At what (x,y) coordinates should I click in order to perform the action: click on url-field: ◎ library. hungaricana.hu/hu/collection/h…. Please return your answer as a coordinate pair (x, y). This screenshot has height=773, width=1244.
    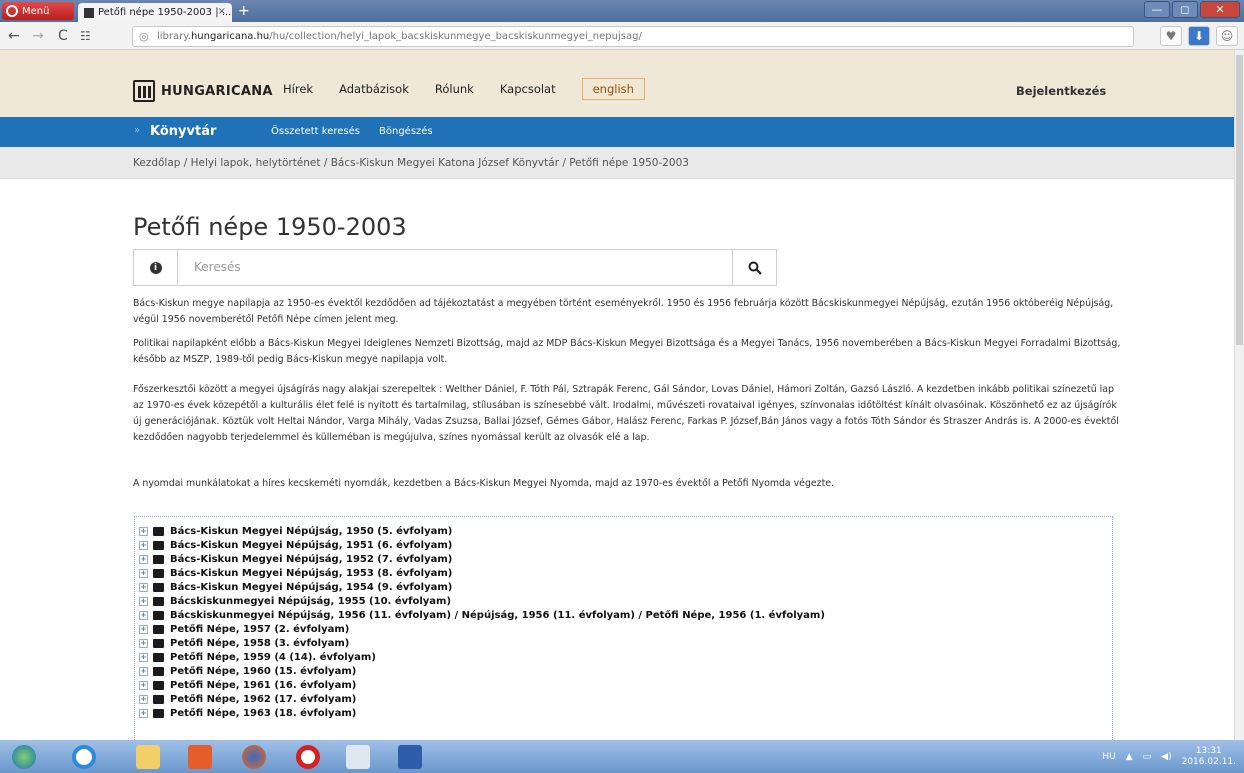
    Looking at the image, I should click on (633, 36).